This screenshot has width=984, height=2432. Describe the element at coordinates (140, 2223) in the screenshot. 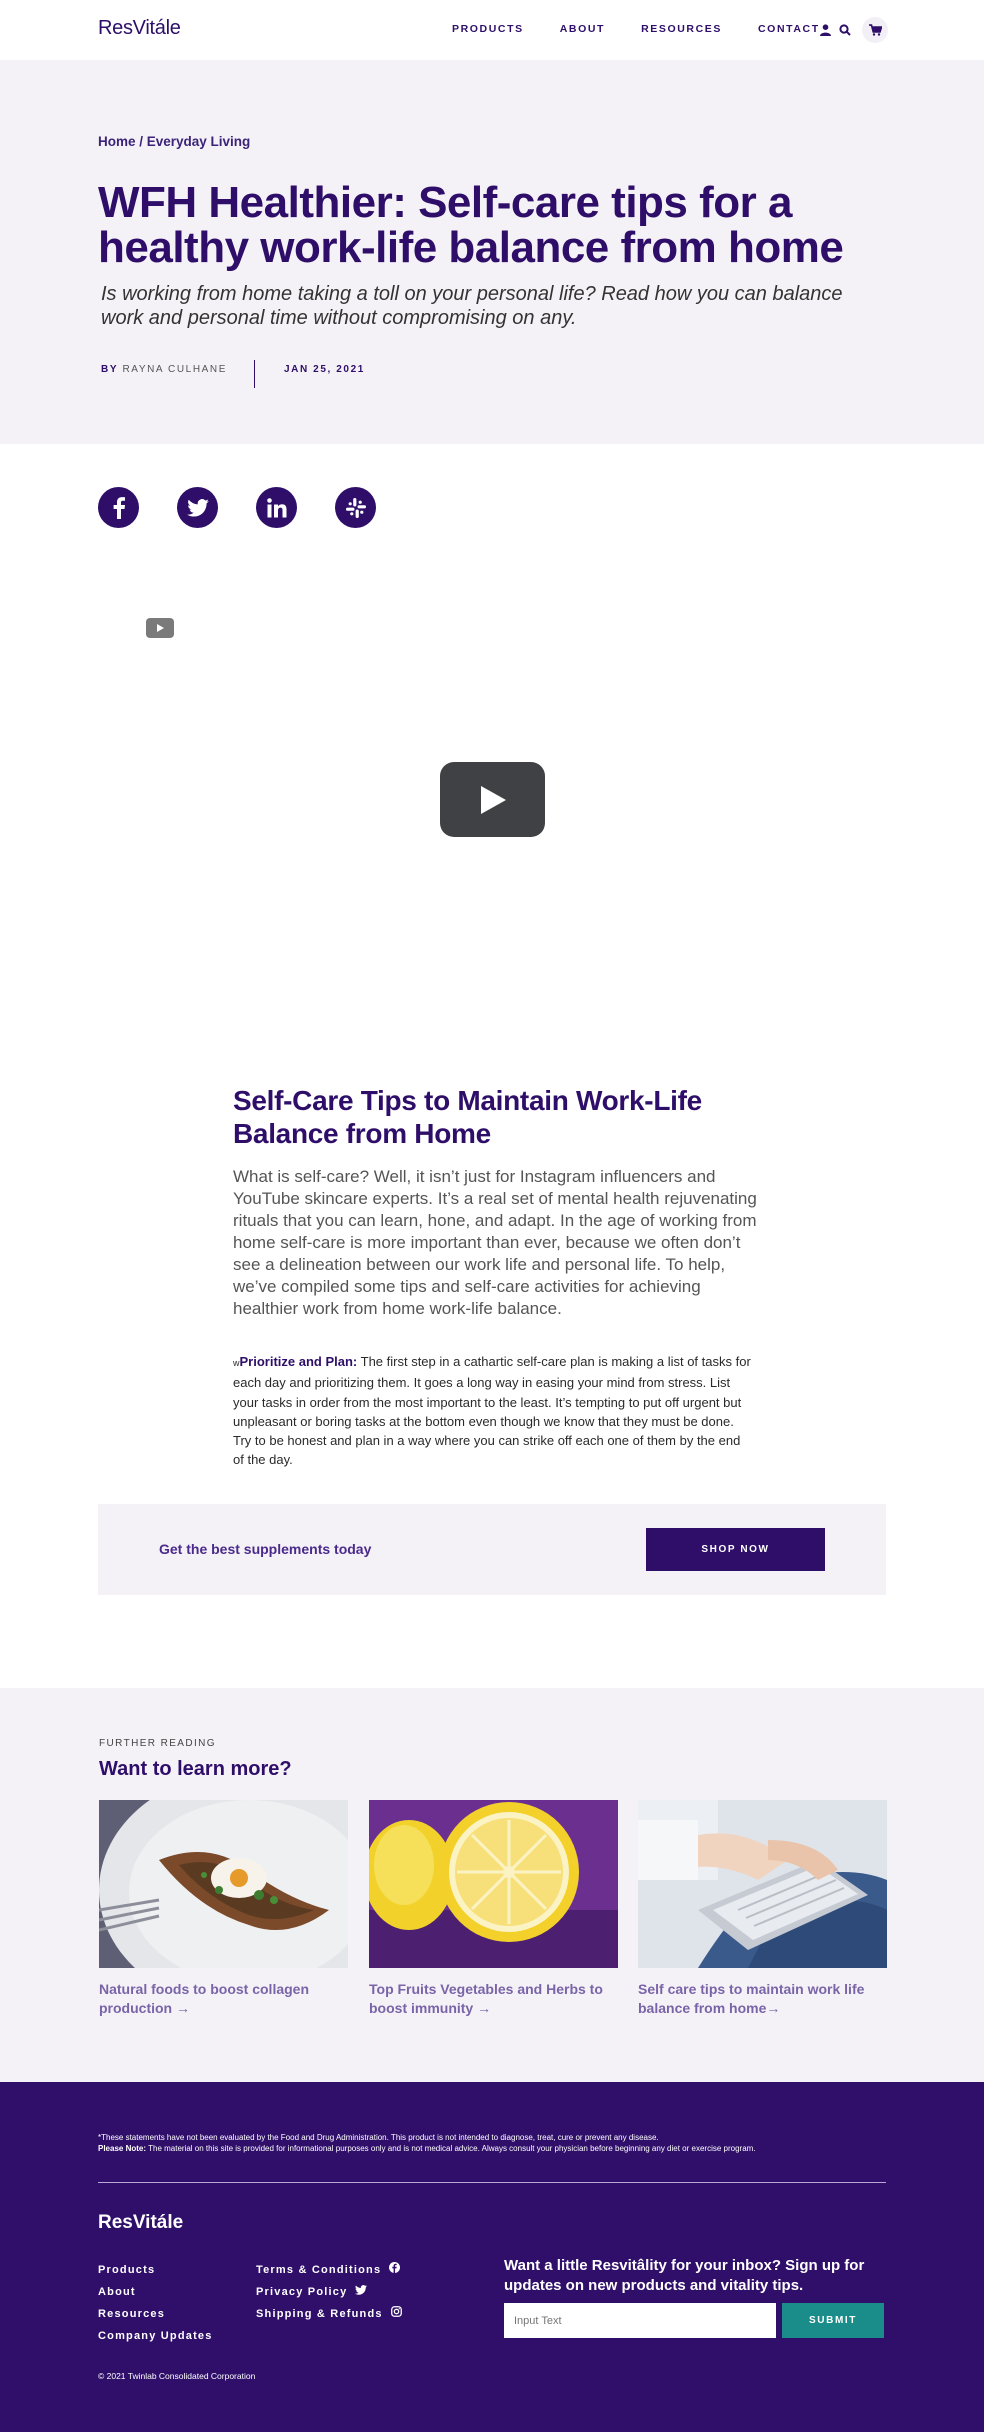

I see `footer-logo: ResVitále` at that location.